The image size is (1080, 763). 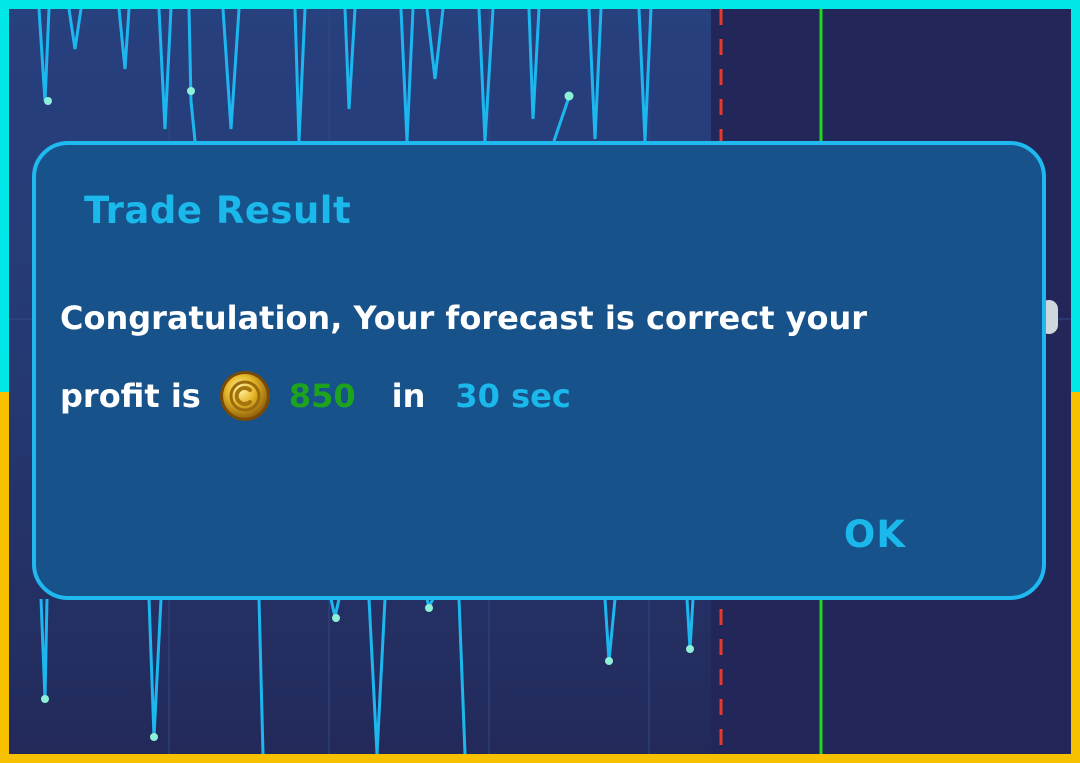 I want to click on dialog-title: Trade Result, so click(x=218, y=210).